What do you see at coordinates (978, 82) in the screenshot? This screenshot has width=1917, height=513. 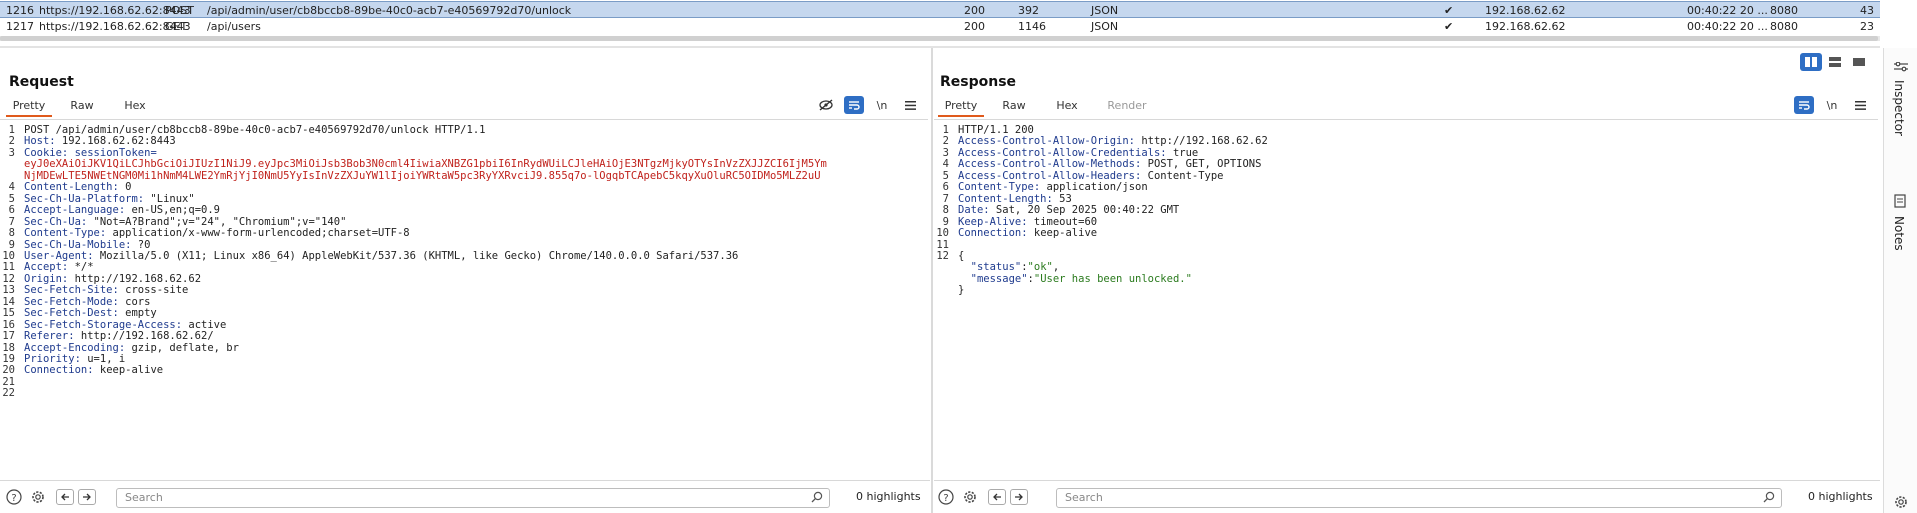 I see `response-title: Response` at bounding box center [978, 82].